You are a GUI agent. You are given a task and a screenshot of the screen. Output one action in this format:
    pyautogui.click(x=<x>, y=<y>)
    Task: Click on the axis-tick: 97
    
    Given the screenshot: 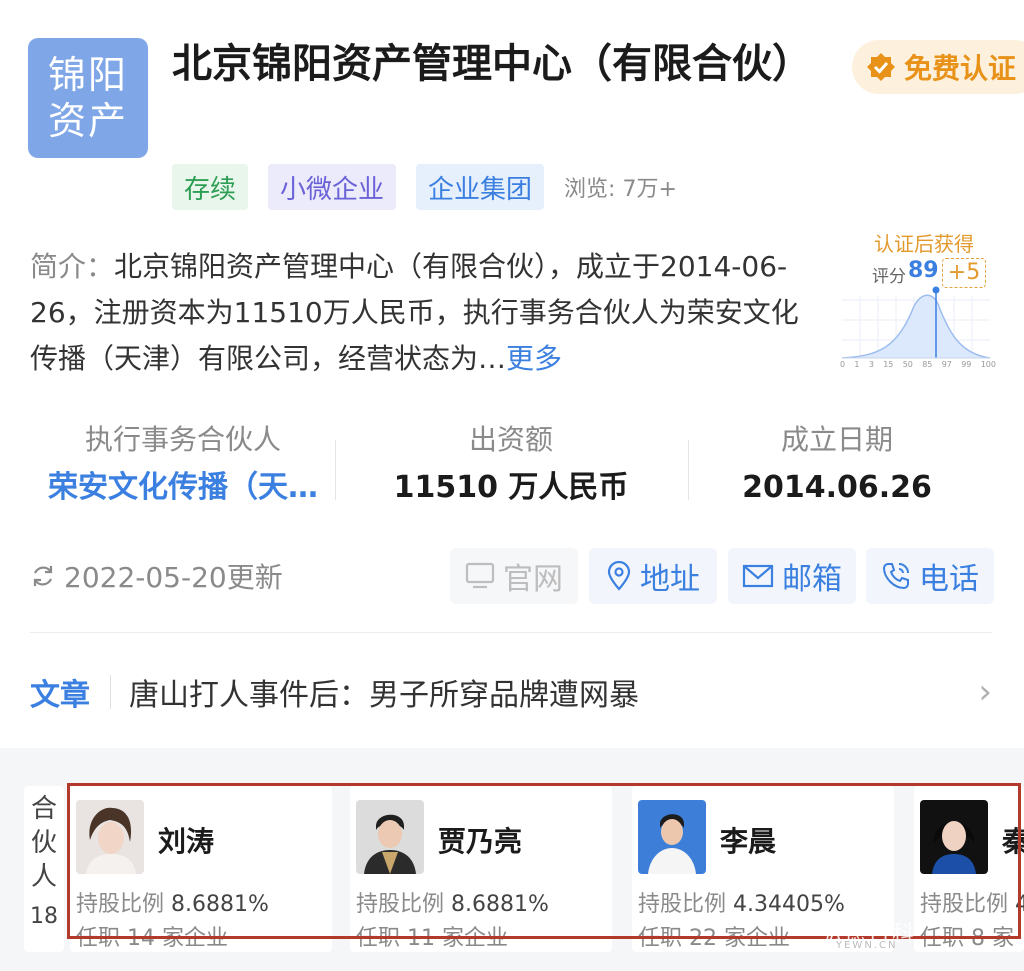 What is the action you would take?
    pyautogui.click(x=946, y=364)
    